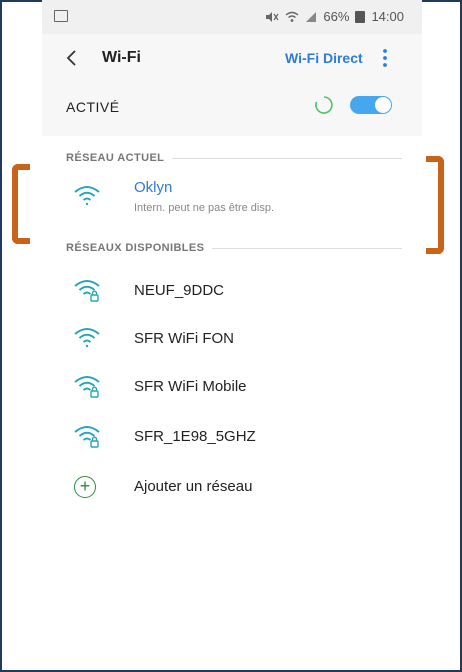 The height and width of the screenshot is (672, 462). I want to click on toggle-knob, so click(383, 105).